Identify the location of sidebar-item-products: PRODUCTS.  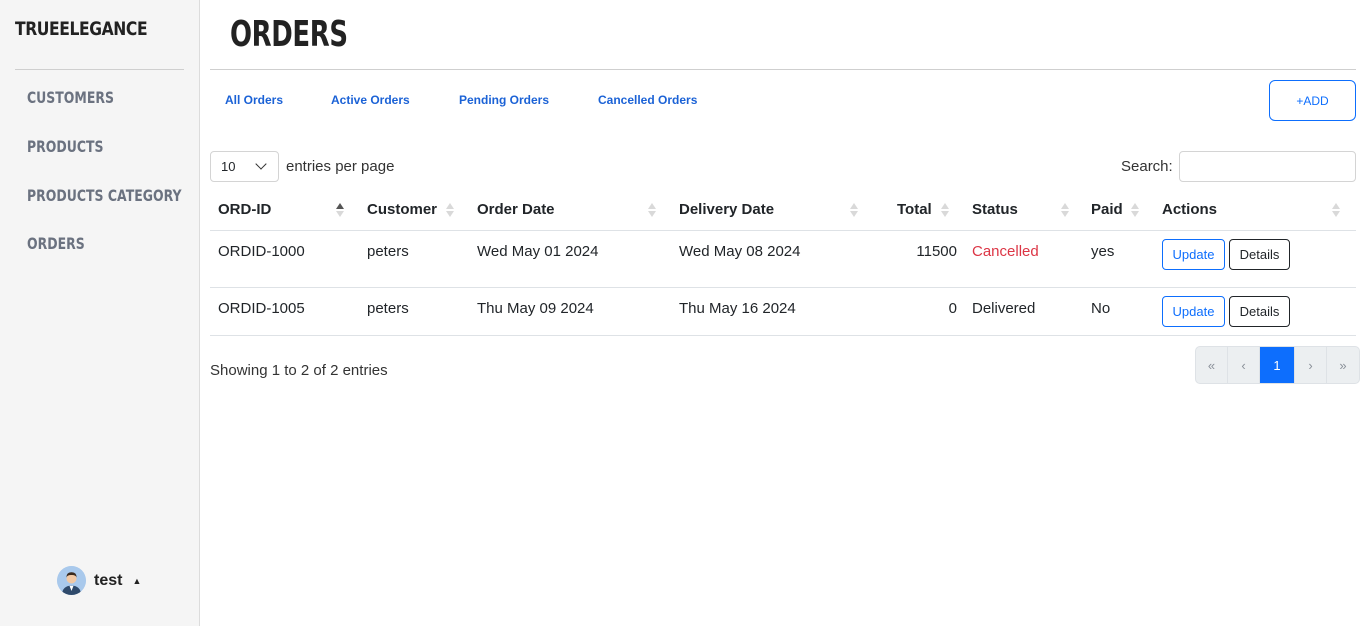
(65, 146).